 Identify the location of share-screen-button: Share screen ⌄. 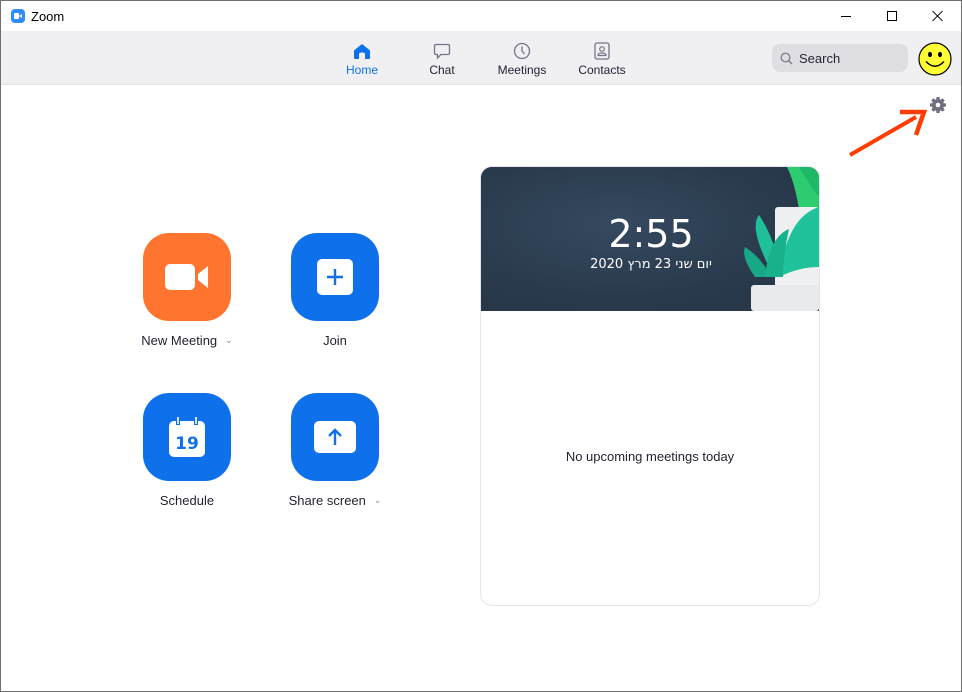
(335, 450).